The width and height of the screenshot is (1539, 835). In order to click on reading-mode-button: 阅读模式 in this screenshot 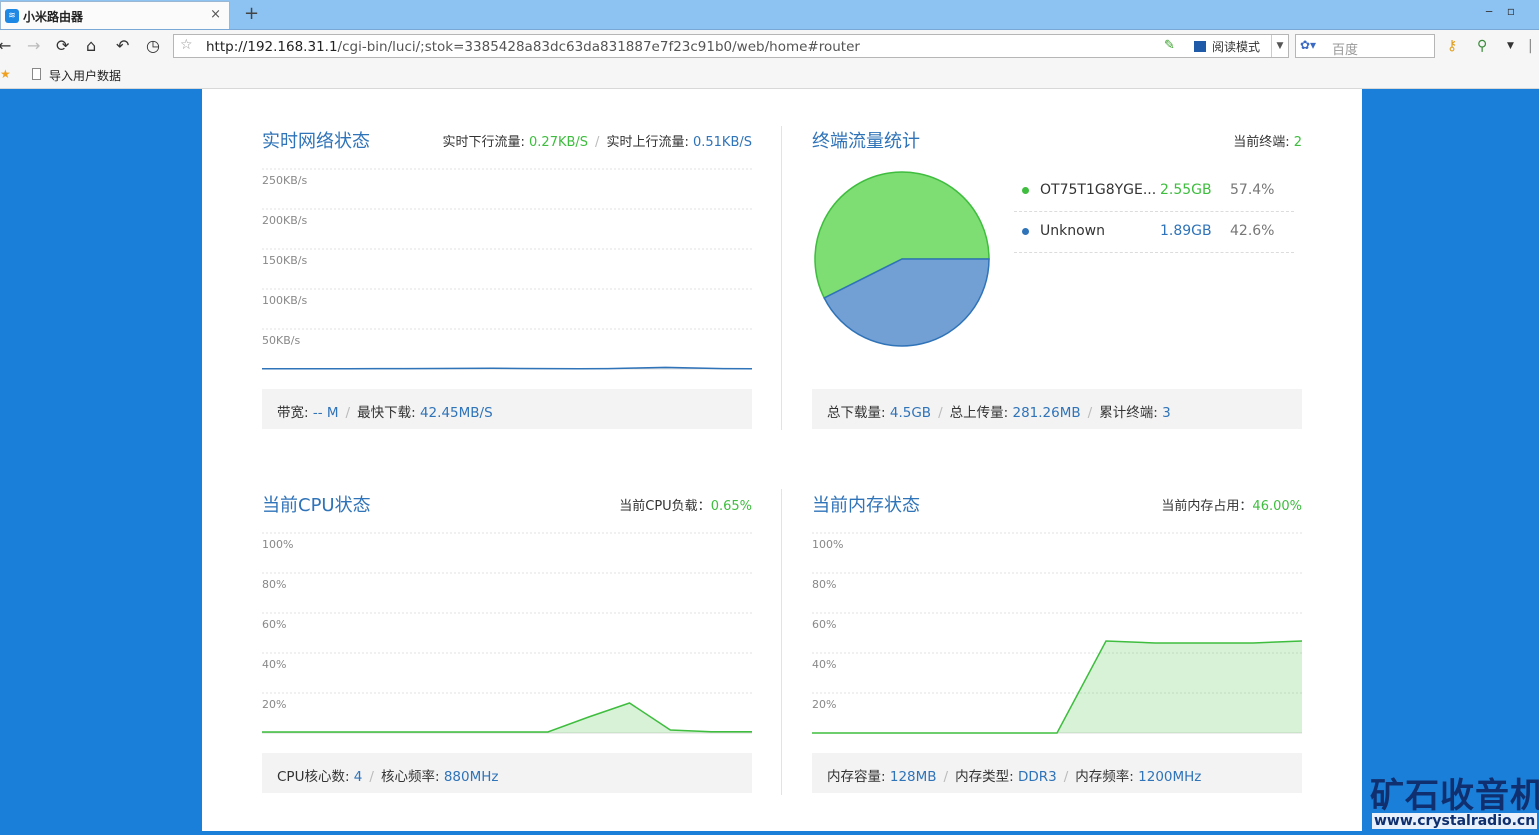, I will do `click(1227, 46)`.